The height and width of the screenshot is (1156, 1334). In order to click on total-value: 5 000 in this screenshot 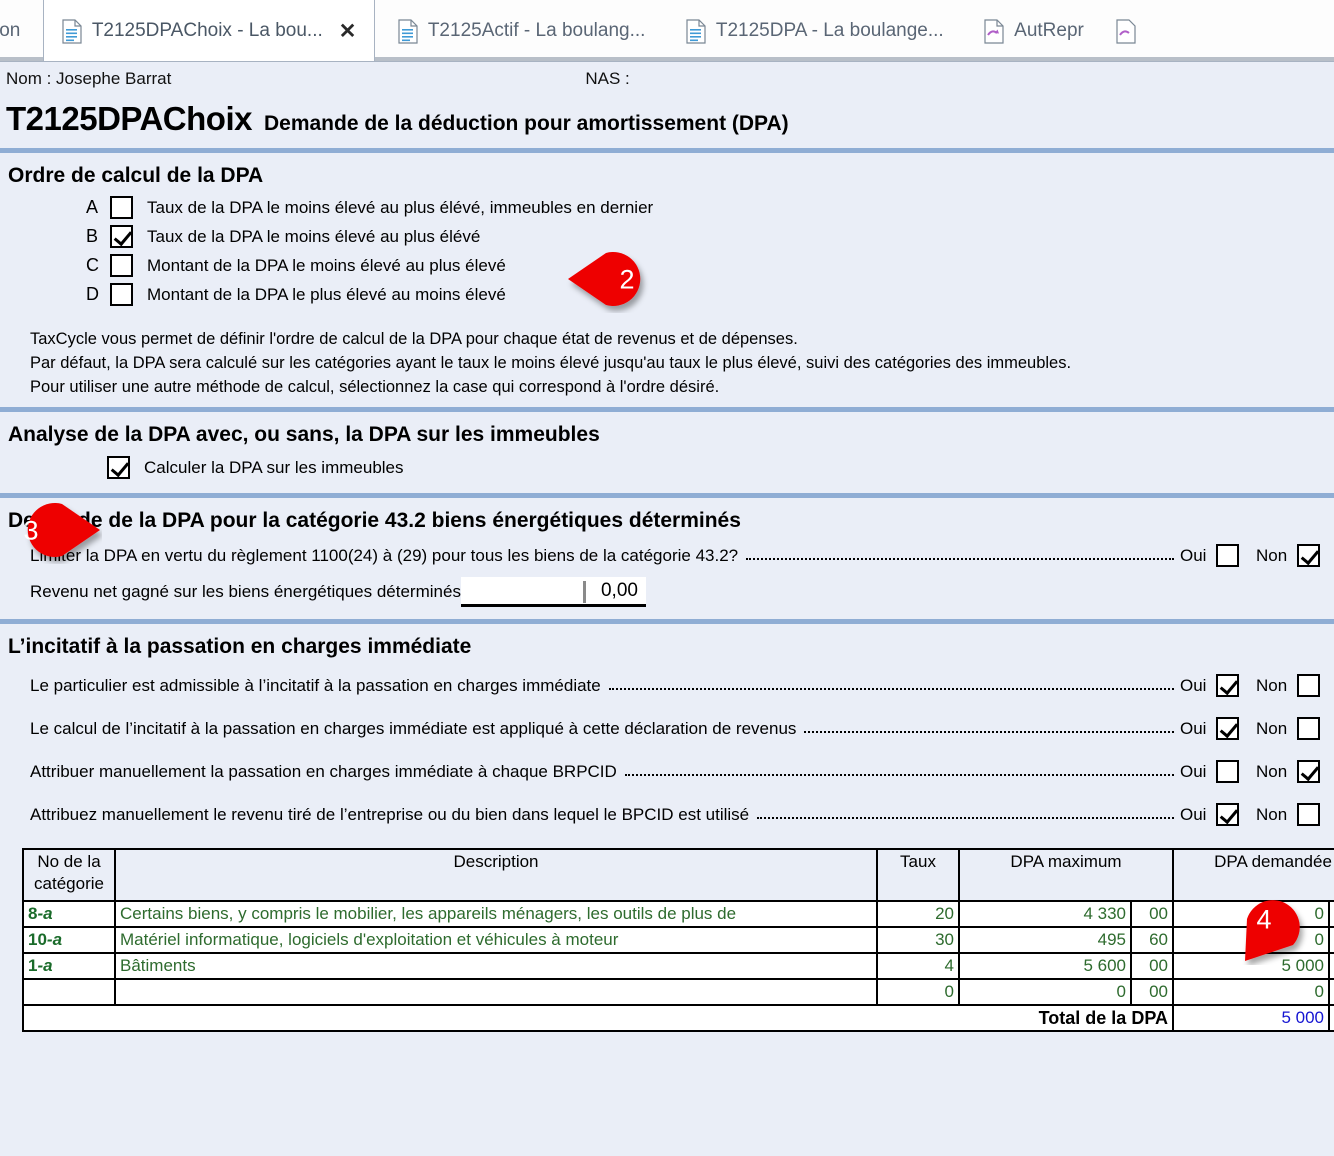, I will do `click(1251, 1018)`.